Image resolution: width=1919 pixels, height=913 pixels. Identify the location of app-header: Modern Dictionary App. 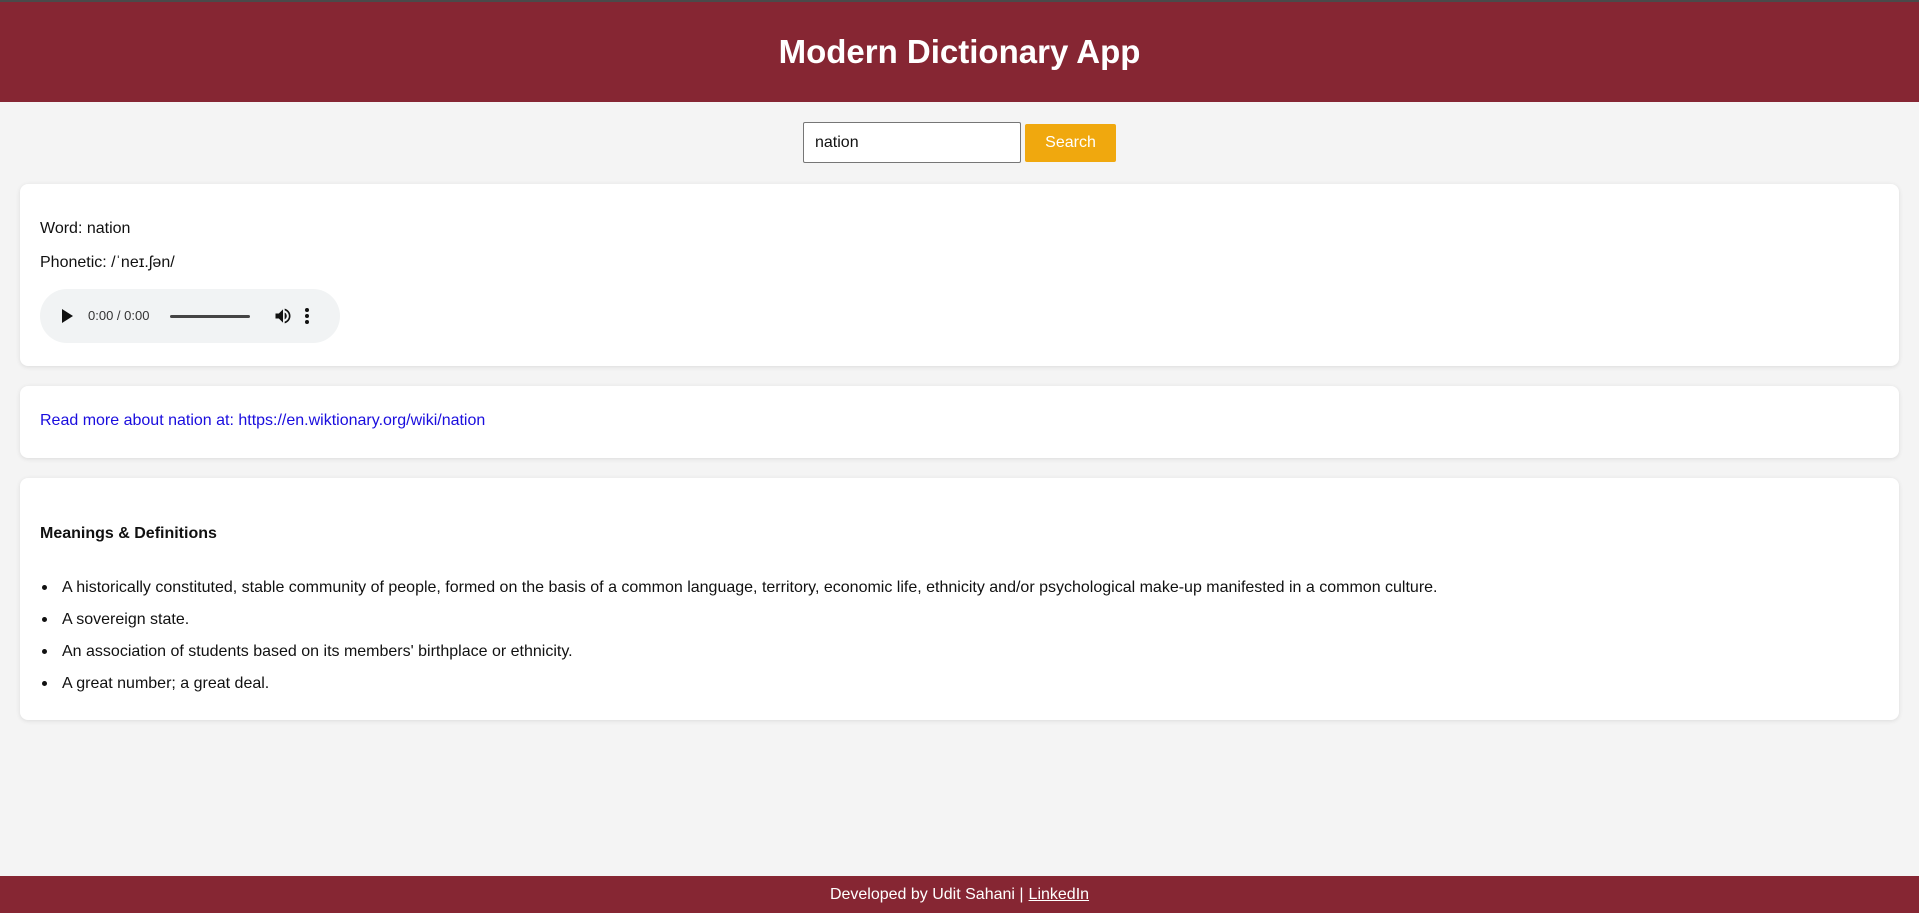
(959, 52).